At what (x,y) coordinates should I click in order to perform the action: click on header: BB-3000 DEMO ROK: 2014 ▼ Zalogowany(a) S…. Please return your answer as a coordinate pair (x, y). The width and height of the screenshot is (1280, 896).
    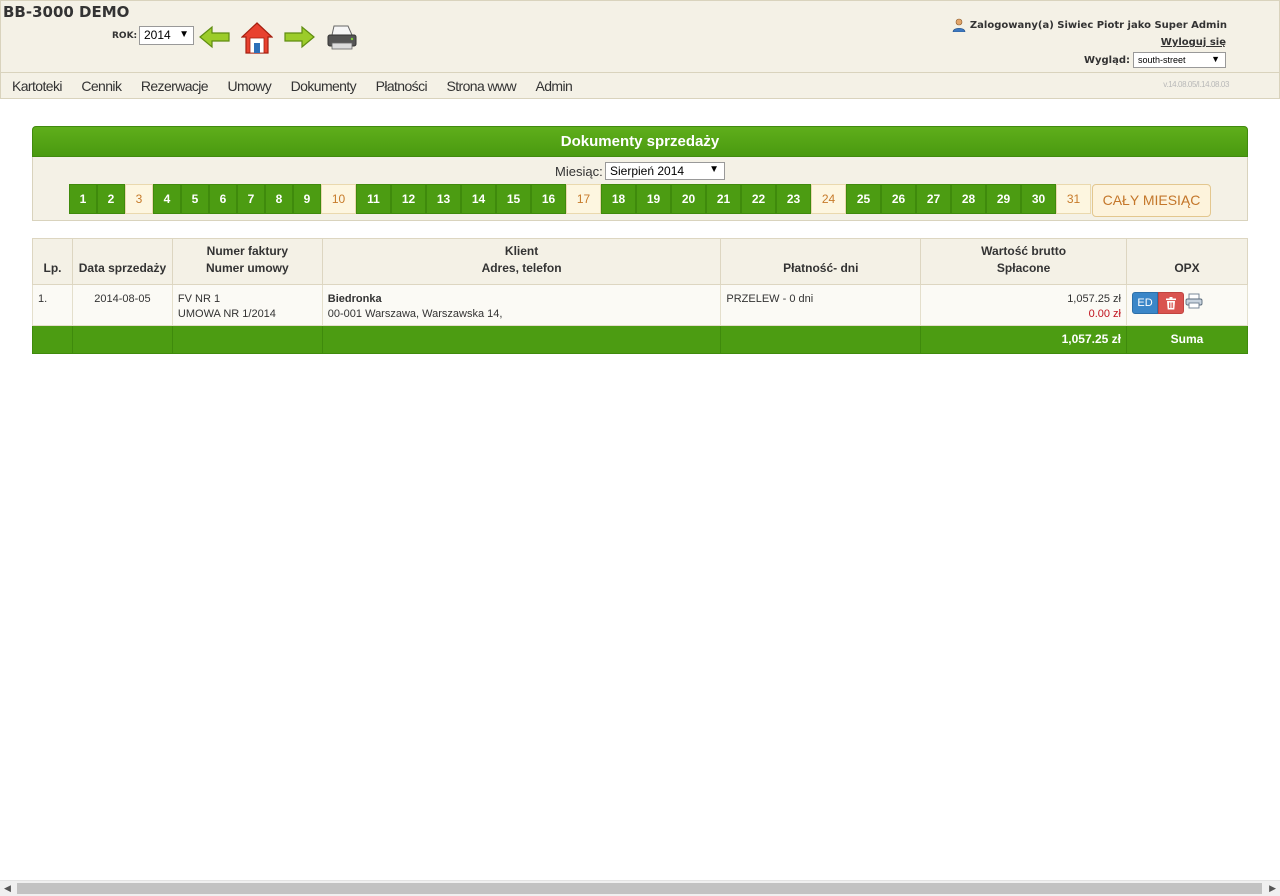
    Looking at the image, I should click on (640, 36).